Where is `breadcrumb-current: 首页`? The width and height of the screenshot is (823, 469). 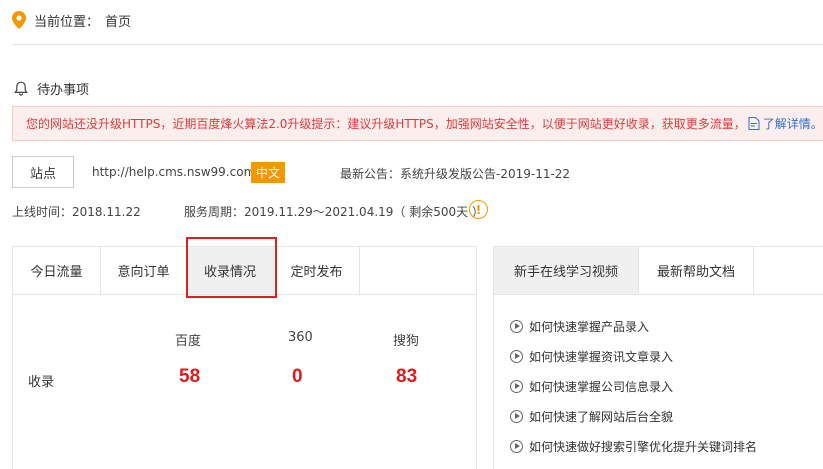
breadcrumb-current: 首页 is located at coordinates (118, 20).